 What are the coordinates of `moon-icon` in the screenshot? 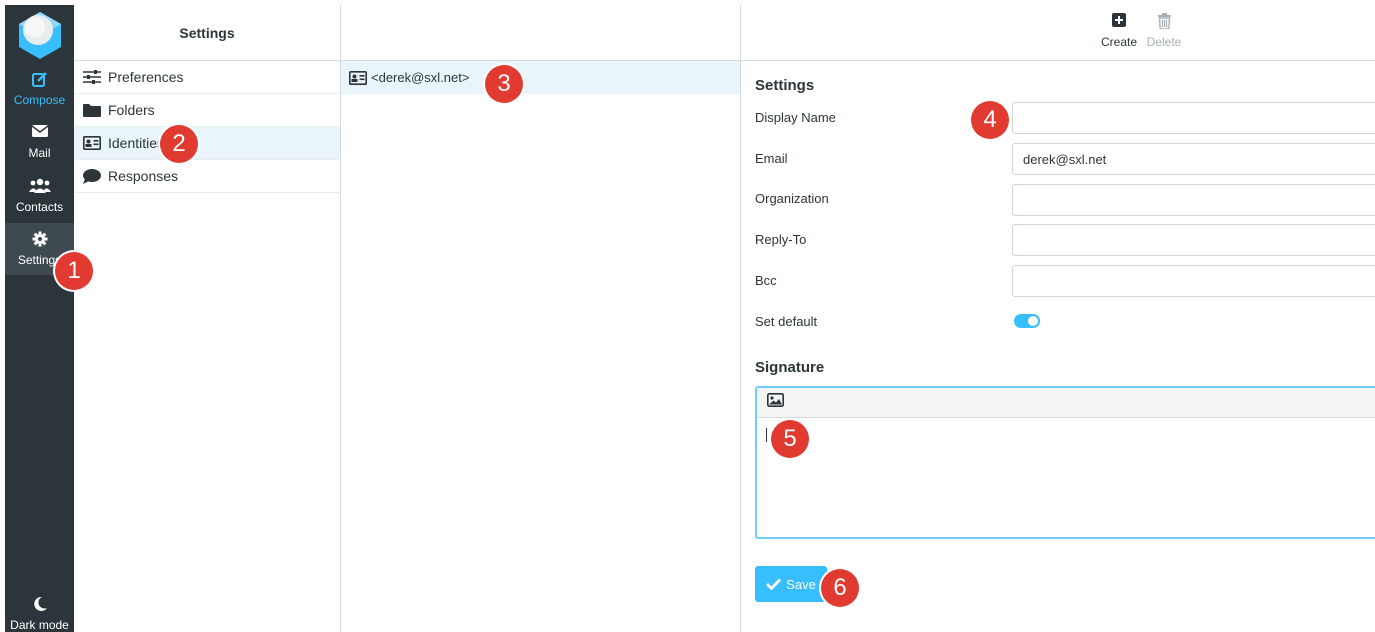 It's located at (39, 606).